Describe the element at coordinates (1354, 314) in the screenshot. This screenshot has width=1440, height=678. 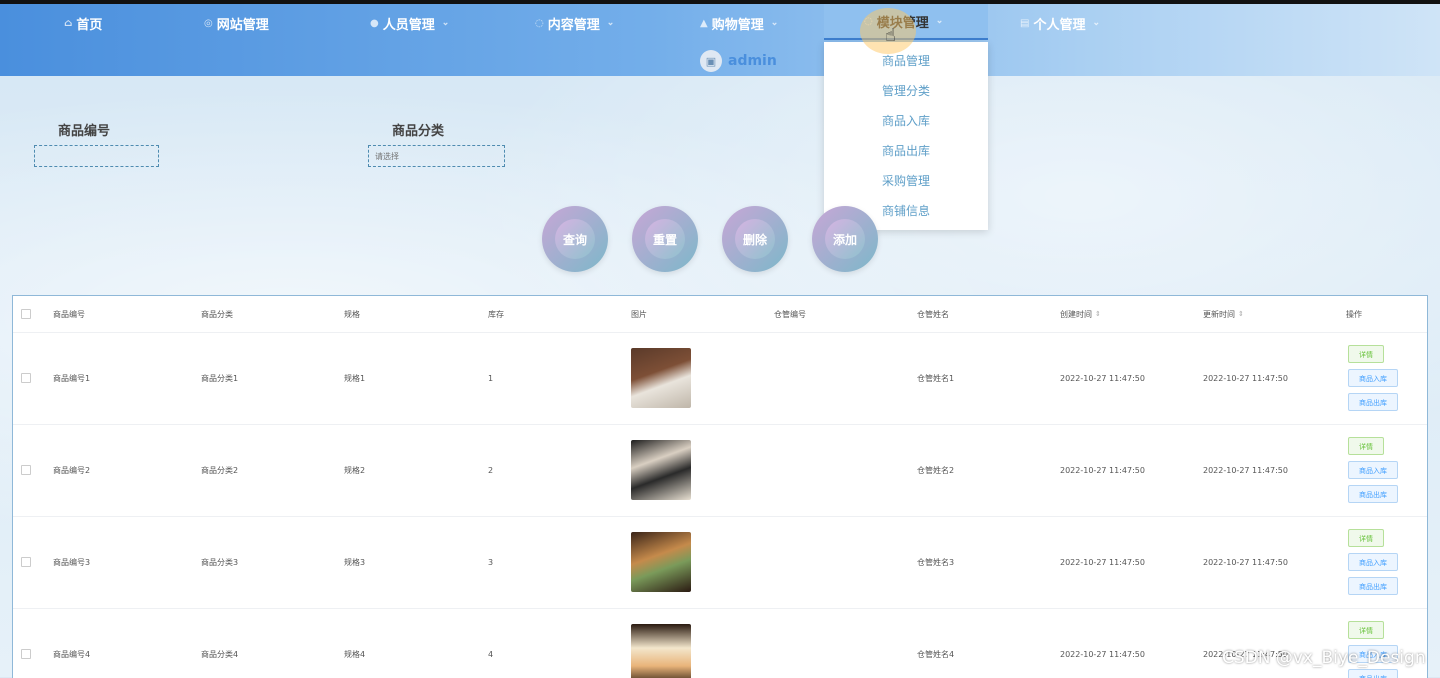
I see `column-header: 操作` at that location.